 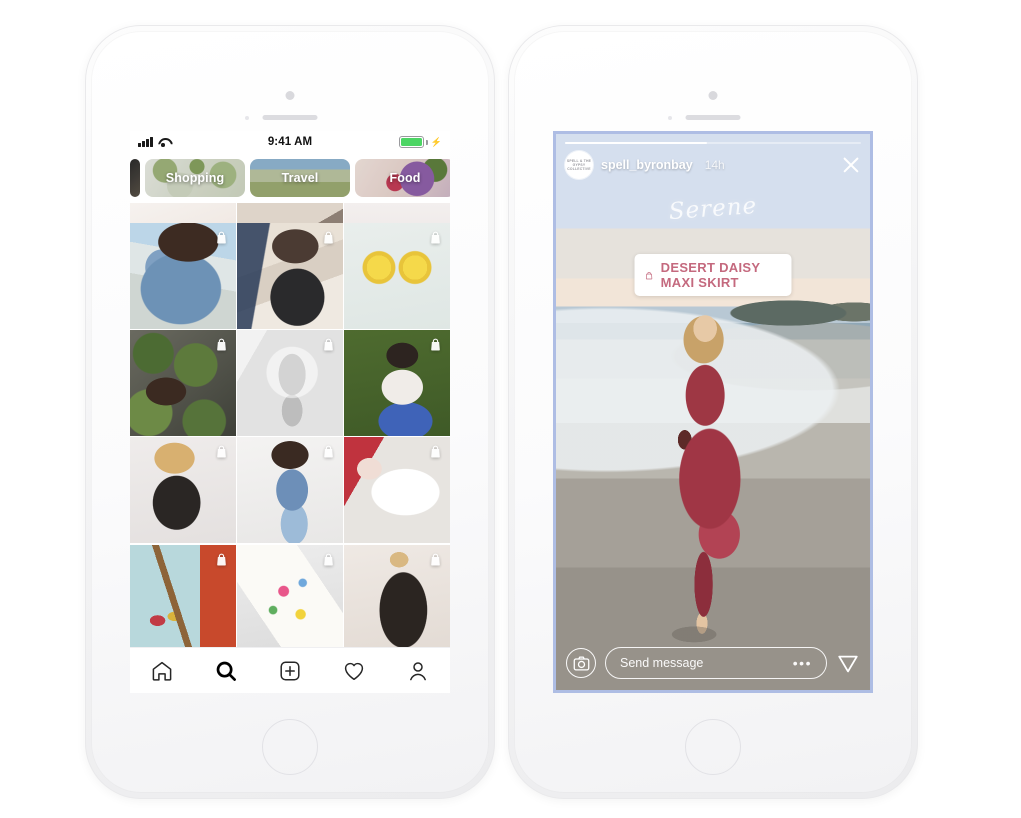 I want to click on avatar: SPELL & THE GYPSY COLLECTIVE, so click(x=579, y=165).